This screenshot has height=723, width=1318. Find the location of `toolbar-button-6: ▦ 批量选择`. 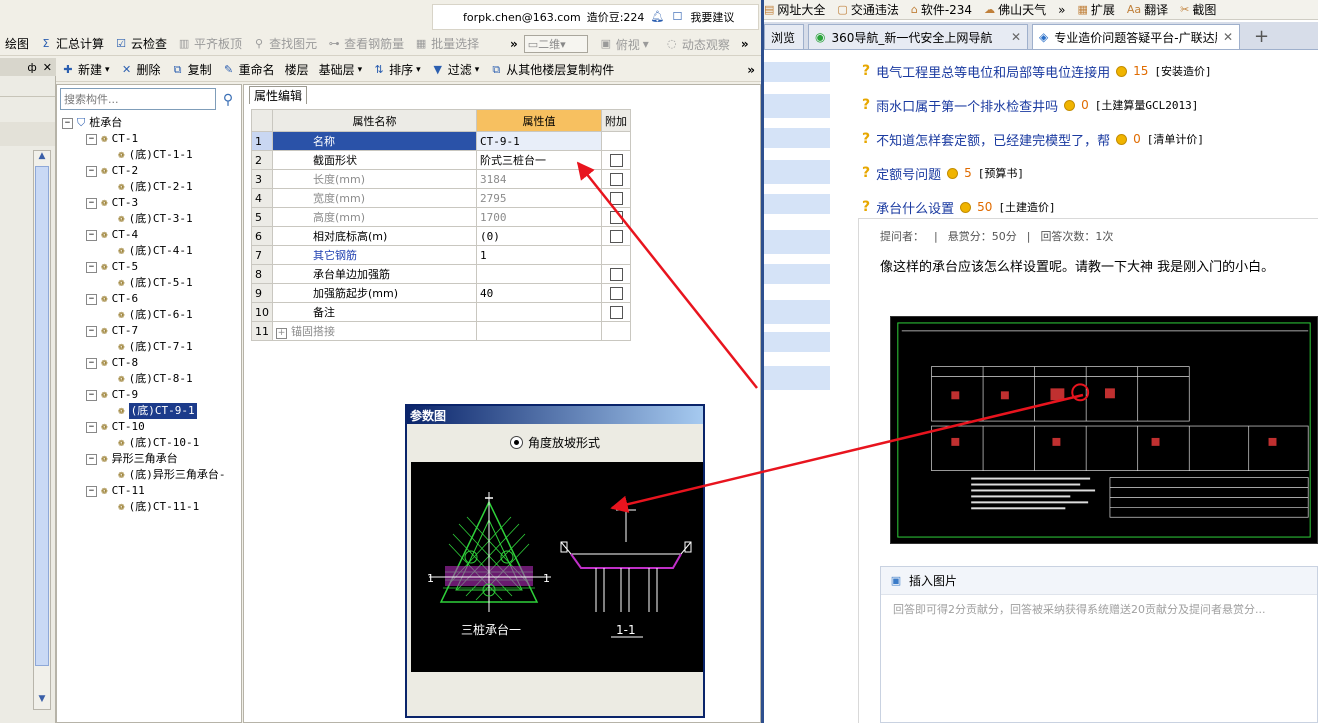

toolbar-button-6: ▦ 批量选择 is located at coordinates (446, 44).